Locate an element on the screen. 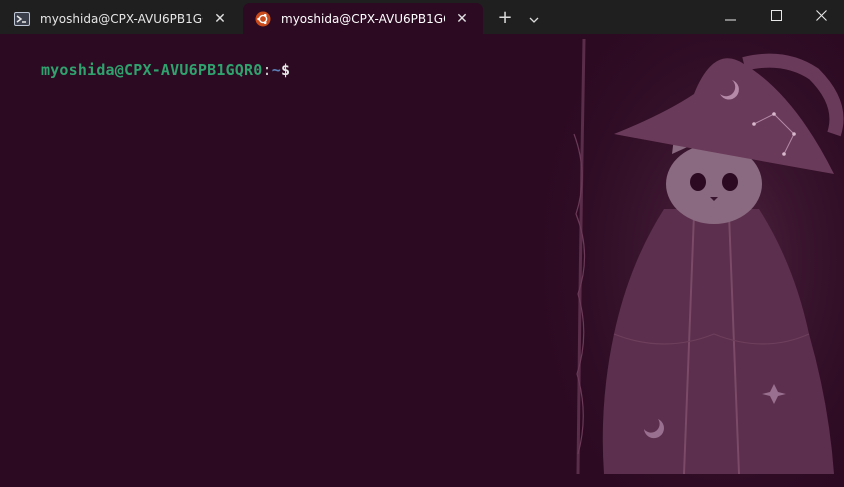 This screenshot has width=844, height=487. prompt-user-host: myoshida@CPX-AVU6PB1GQR0 is located at coordinates (151, 70).